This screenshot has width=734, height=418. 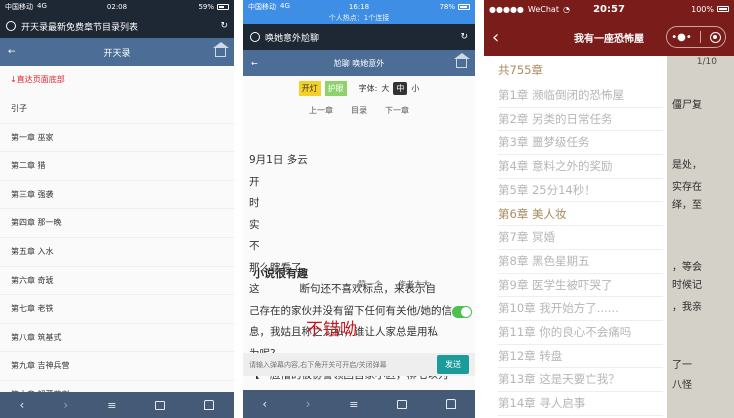 I want to click on index-link: 目录, so click(x=359, y=110).